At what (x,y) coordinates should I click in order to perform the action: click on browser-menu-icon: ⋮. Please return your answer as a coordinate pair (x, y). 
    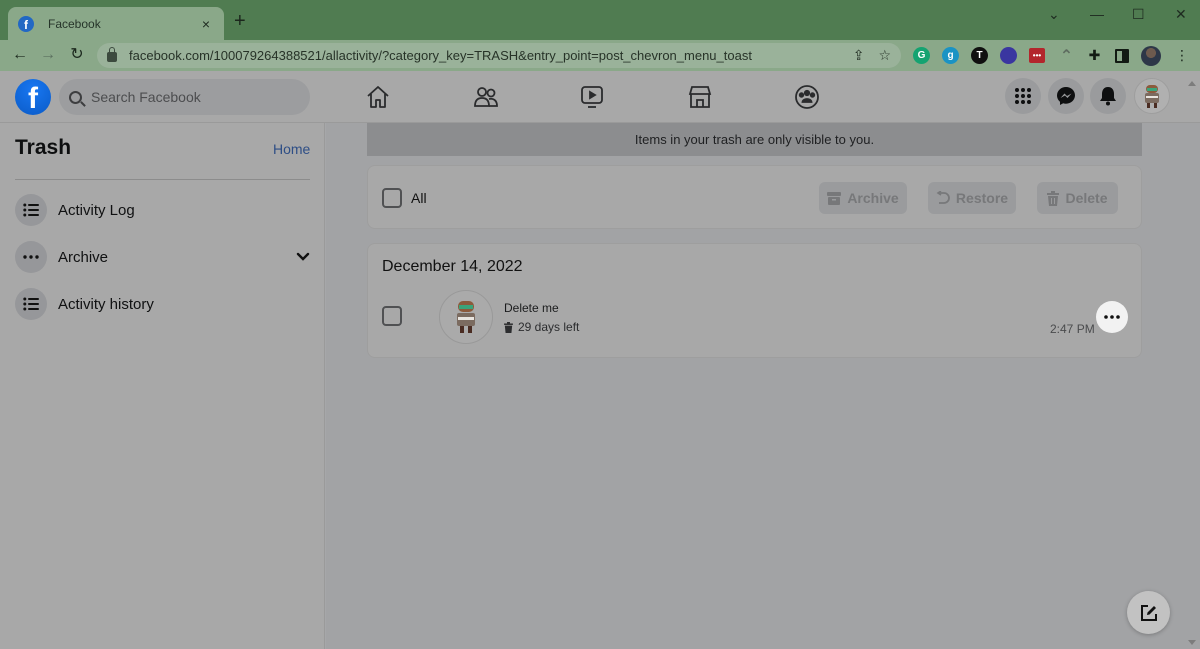
    Looking at the image, I should click on (1182, 55).